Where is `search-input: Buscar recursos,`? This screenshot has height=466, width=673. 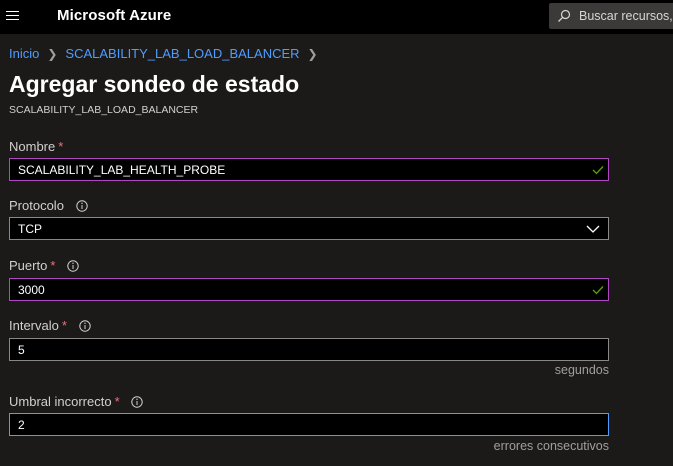
search-input: Buscar recursos, is located at coordinates (611, 16).